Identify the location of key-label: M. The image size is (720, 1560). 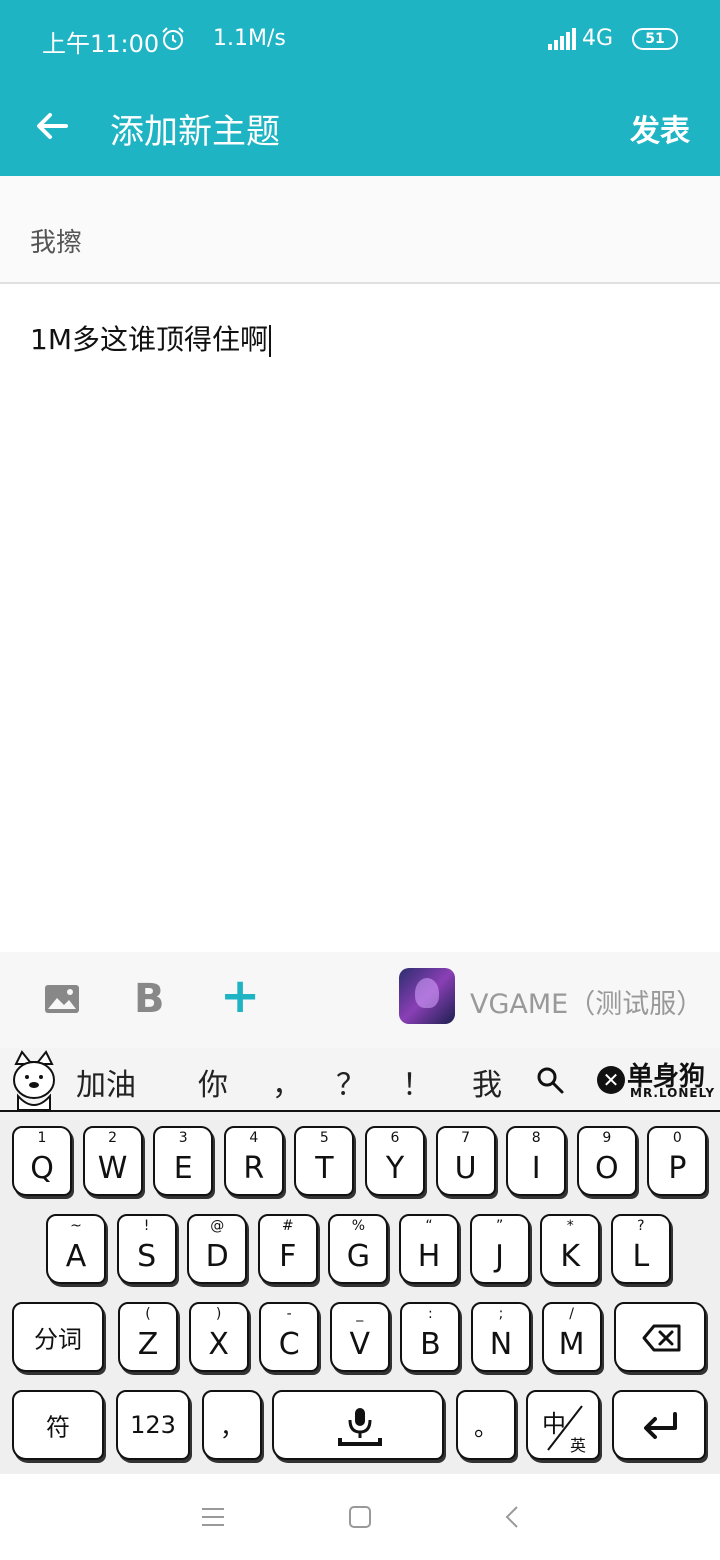
(571, 1344).